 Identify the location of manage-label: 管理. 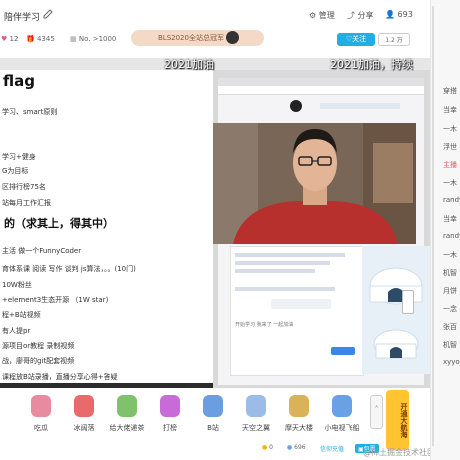
(326, 15).